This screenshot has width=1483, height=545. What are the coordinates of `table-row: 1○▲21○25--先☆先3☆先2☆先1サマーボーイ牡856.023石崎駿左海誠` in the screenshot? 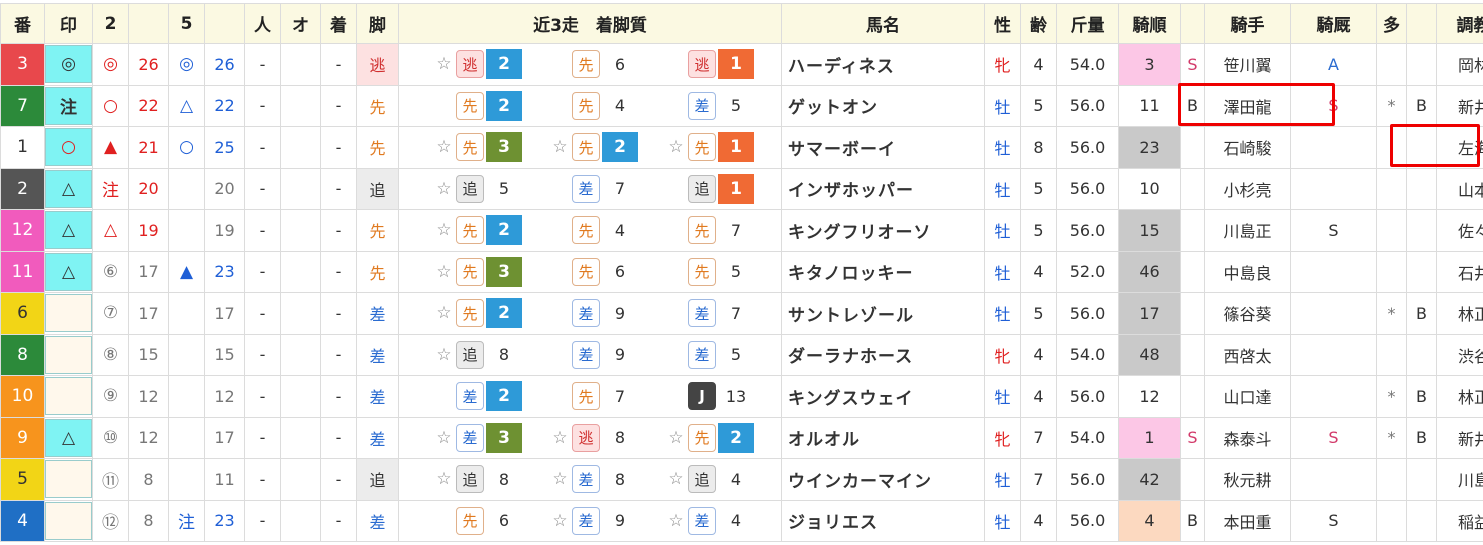 It's located at (741, 147).